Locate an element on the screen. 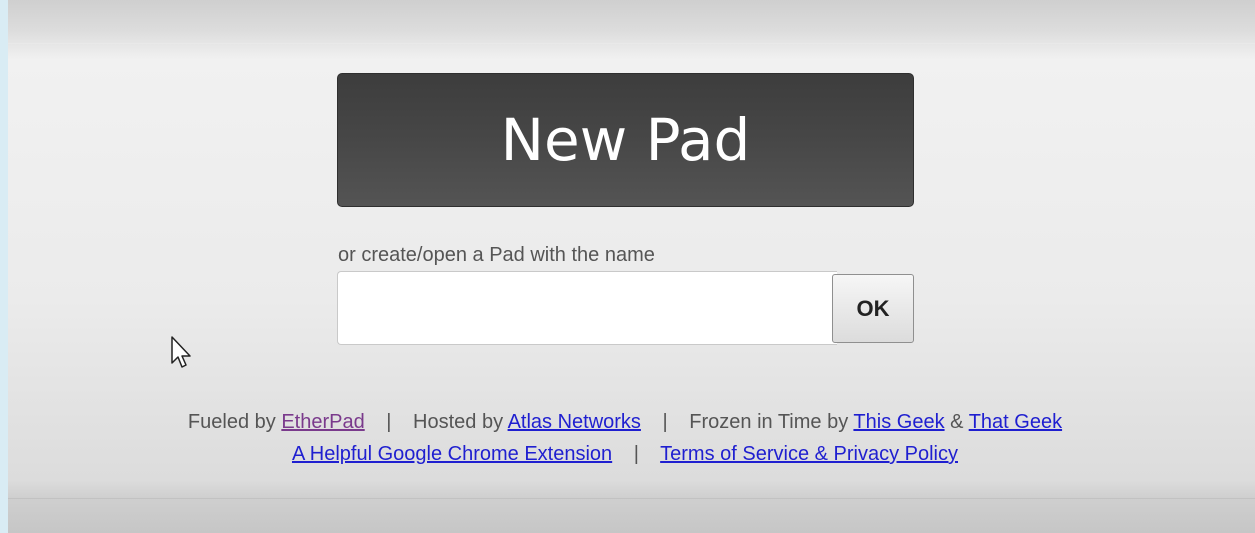 Image resolution: width=1255 pixels, height=533 pixels. mouse-pointer-icon is located at coordinates (181, 352).